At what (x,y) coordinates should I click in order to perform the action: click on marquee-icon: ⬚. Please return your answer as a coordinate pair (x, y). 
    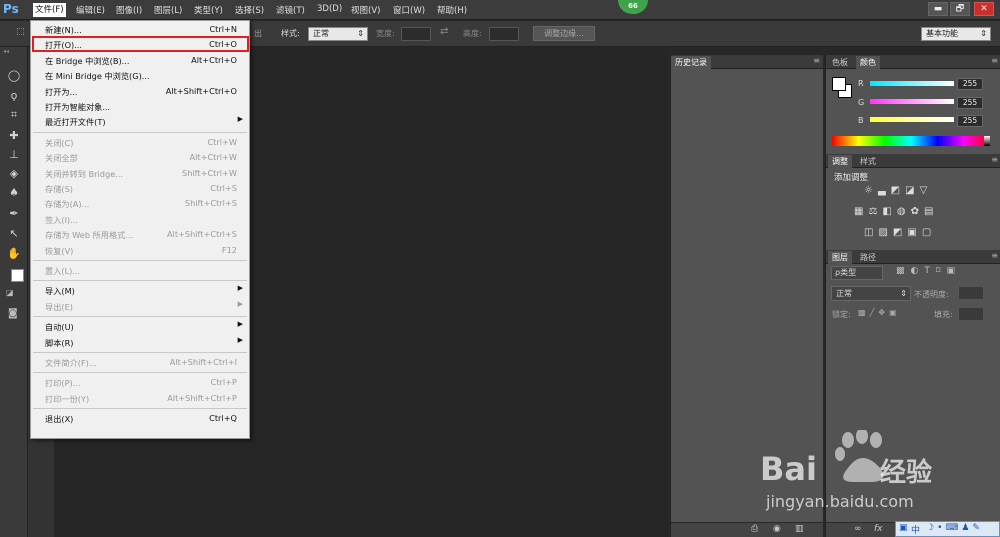
    Looking at the image, I should click on (20, 32).